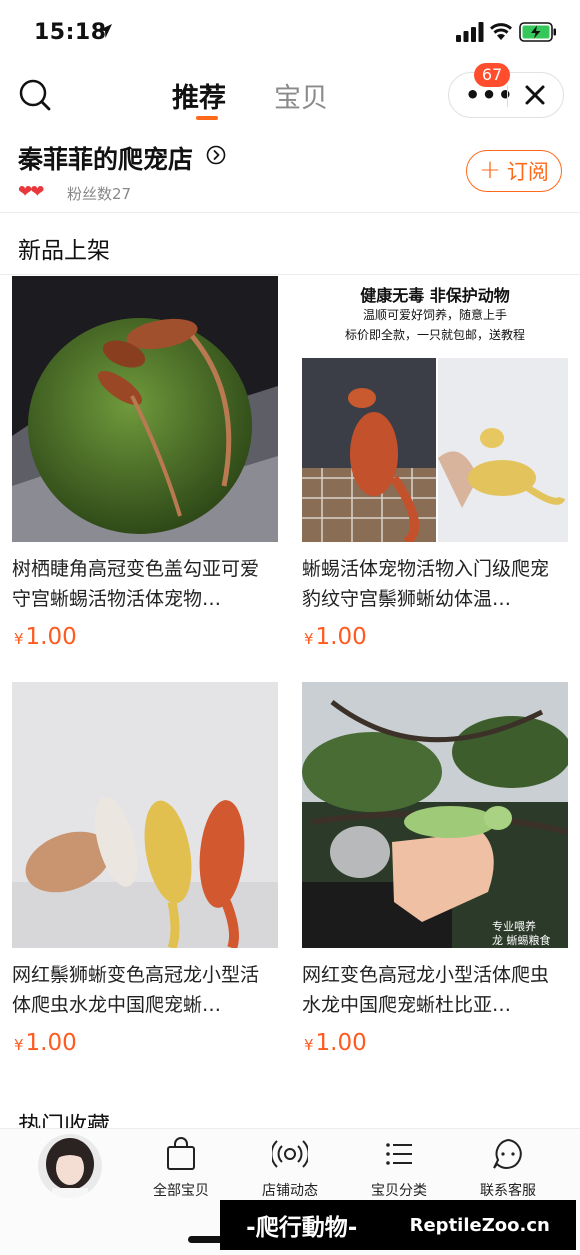 The height and width of the screenshot is (1255, 580). Describe the element at coordinates (492, 75) in the screenshot. I see `notification-badge: 67` at that location.